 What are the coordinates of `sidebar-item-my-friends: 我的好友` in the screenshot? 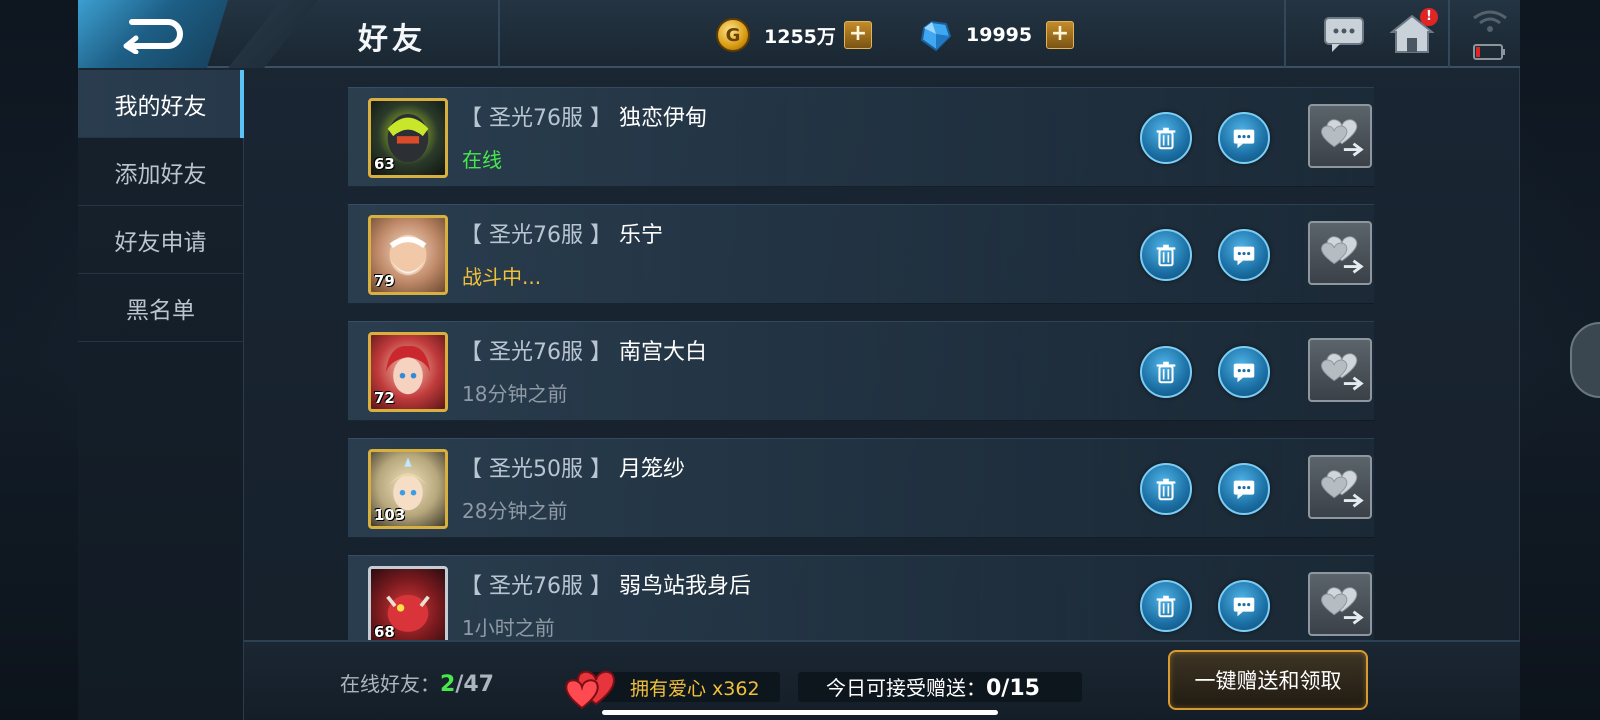 It's located at (161, 104).